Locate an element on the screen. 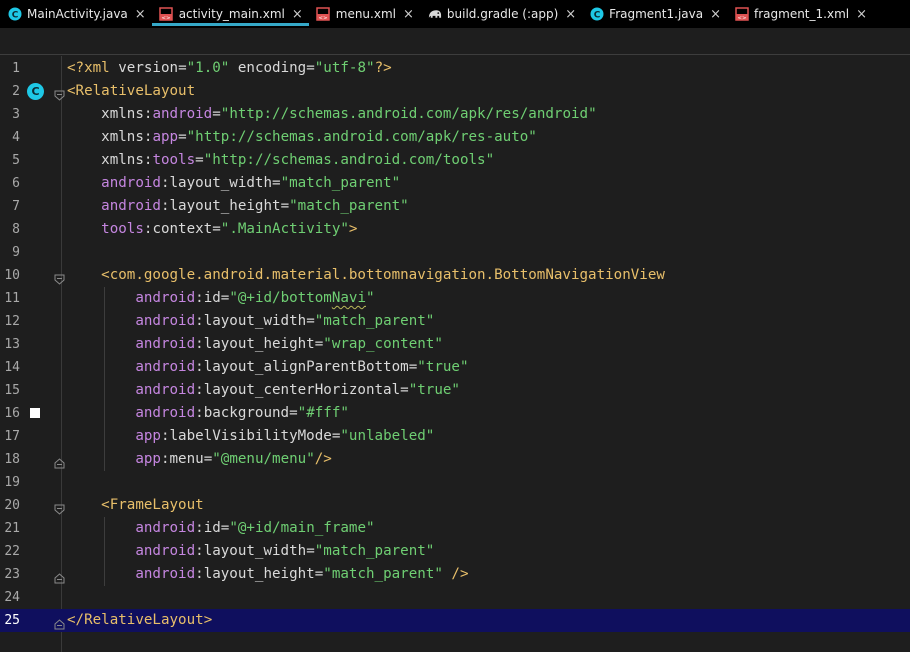 This screenshot has height=652, width=910. tab-label: menu.xml is located at coordinates (365, 14).